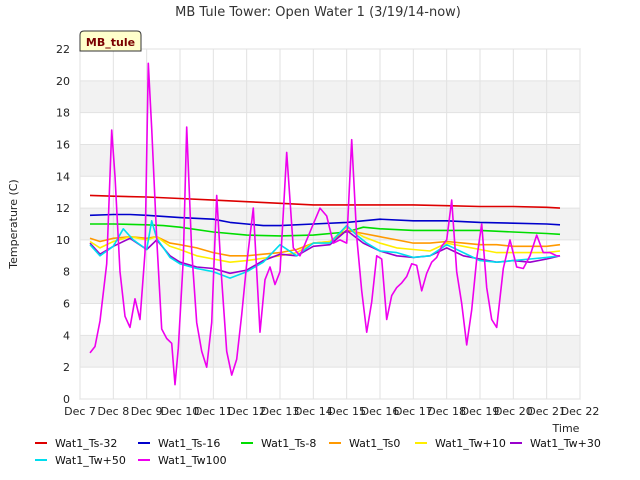 The width and height of the screenshot is (640, 480). What do you see at coordinates (90, 460) in the screenshot?
I see `legend-label: Wat1_Tw+50` at bounding box center [90, 460].